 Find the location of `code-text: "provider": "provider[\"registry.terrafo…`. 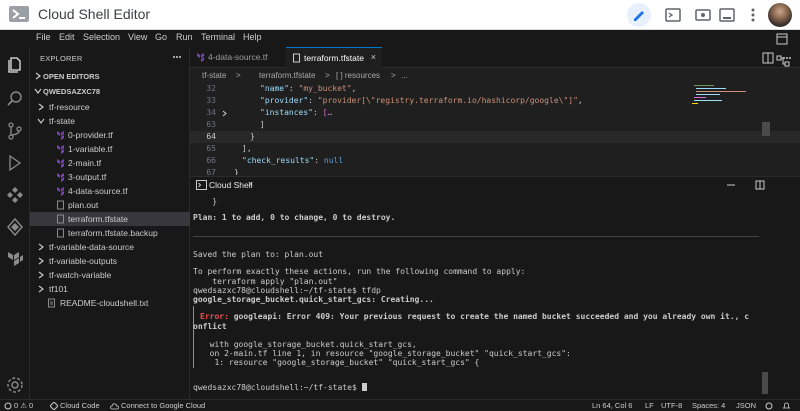

code-text: "provider": "provider[\"registry.terrafo… is located at coordinates (421, 100).